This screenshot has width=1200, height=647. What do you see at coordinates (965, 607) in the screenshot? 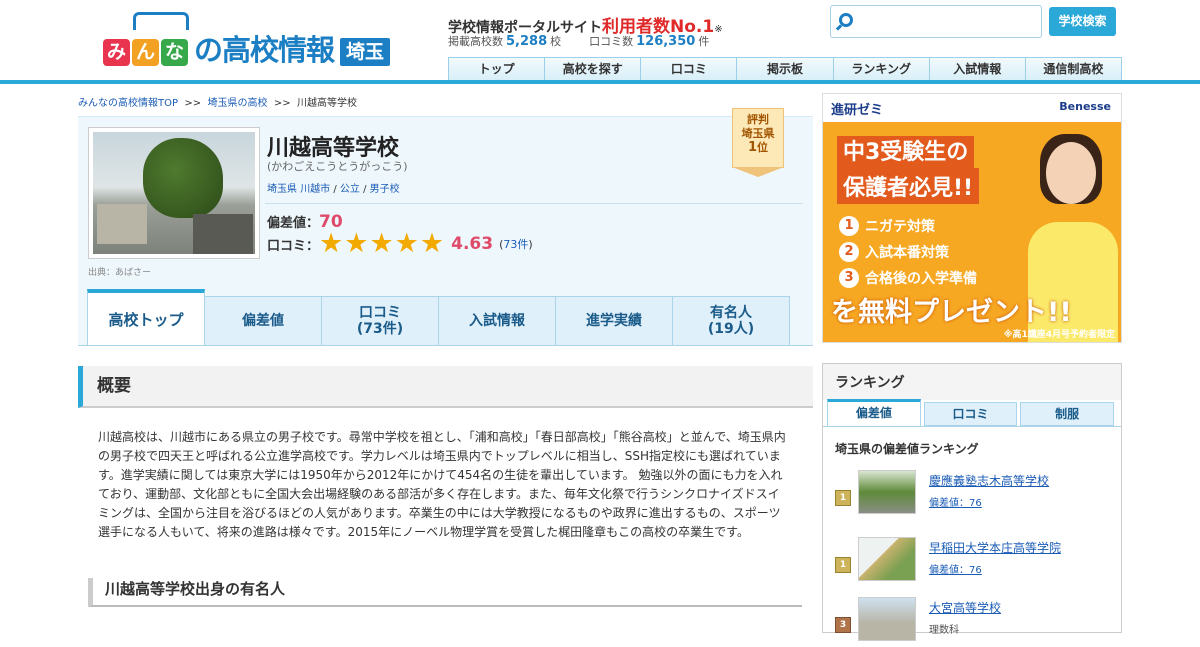
I see `ranking-school-name: 大宮高等学校` at bounding box center [965, 607].